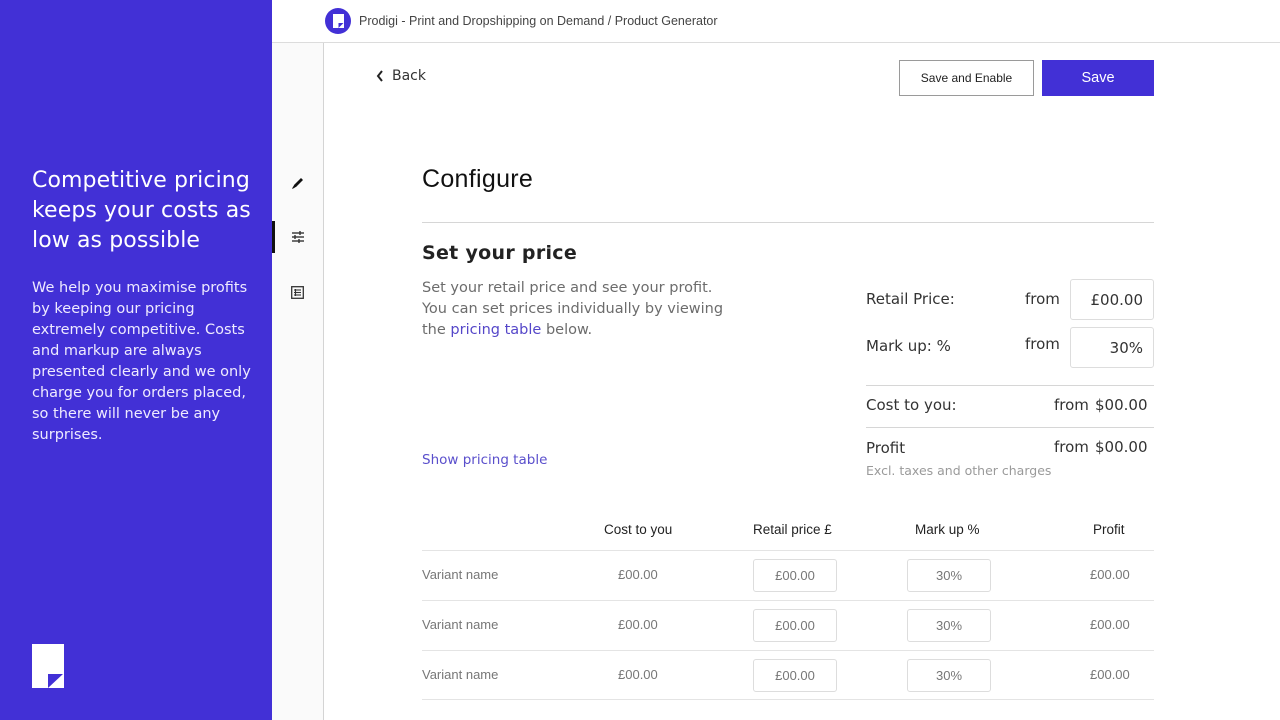  Describe the element at coordinates (959, 470) in the screenshot. I see `profit-note: Excl. taxes and other charges` at that location.